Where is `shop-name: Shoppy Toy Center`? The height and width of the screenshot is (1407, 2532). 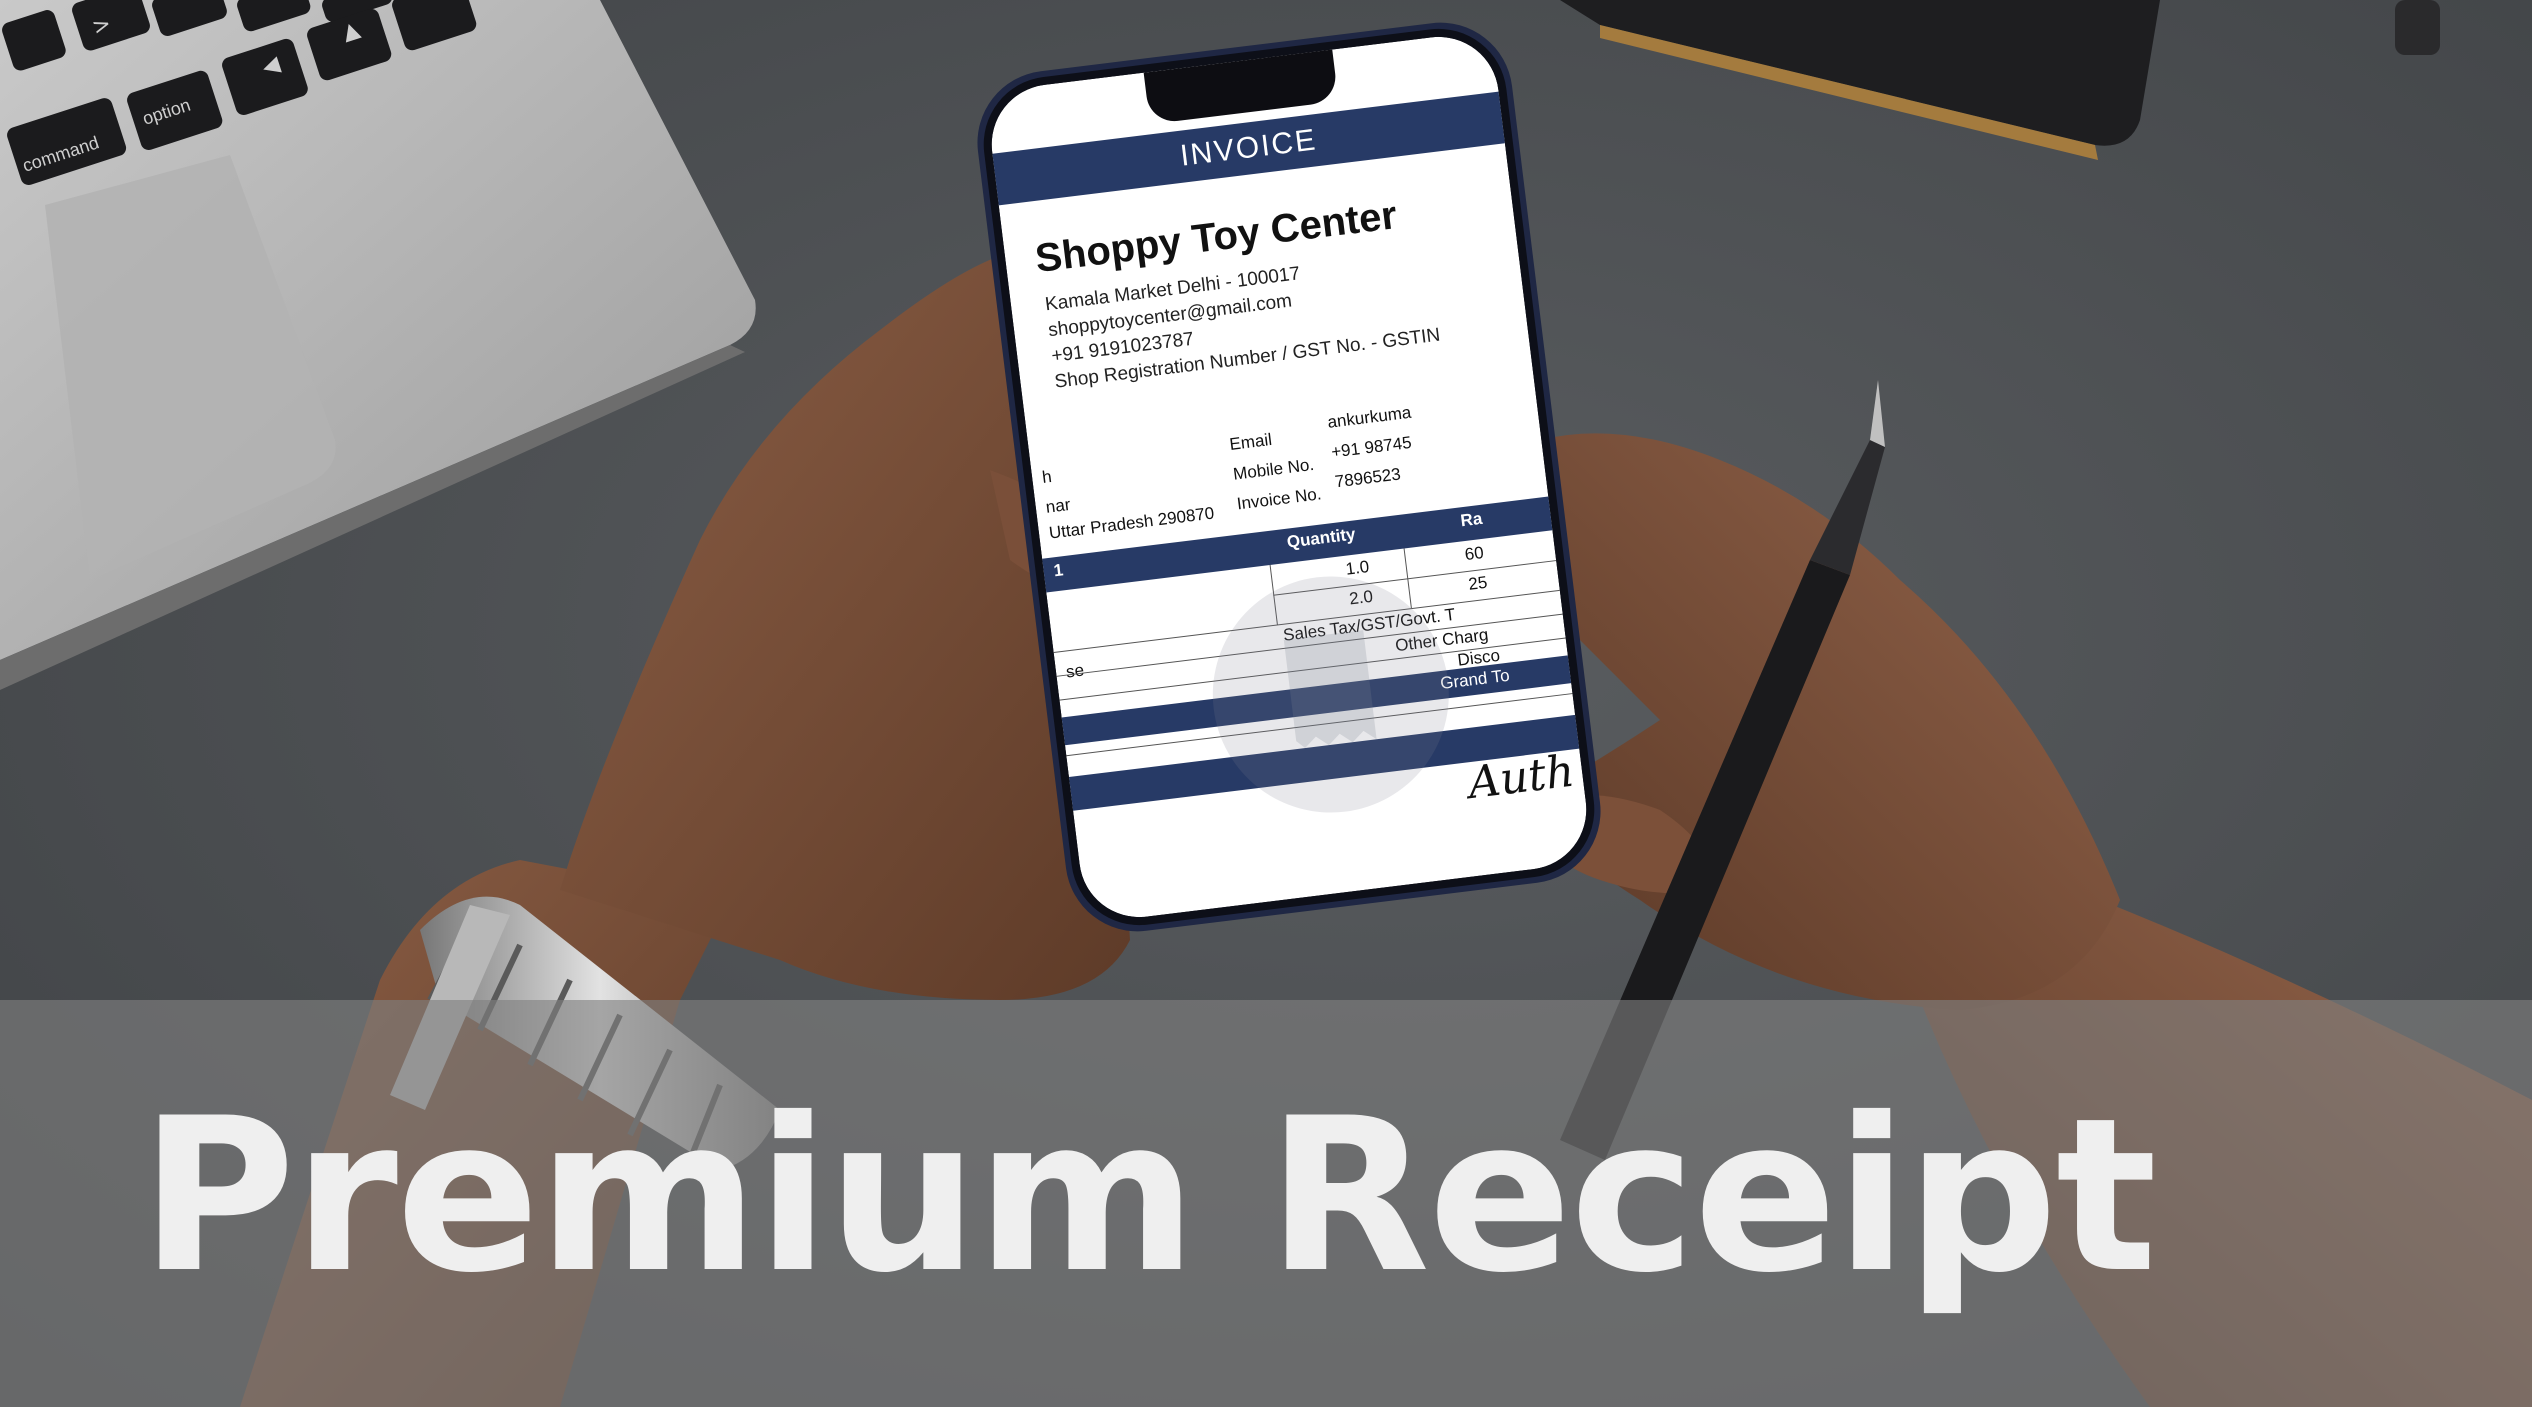
shop-name: Shoppy Toy Center is located at coordinates (1216, 237).